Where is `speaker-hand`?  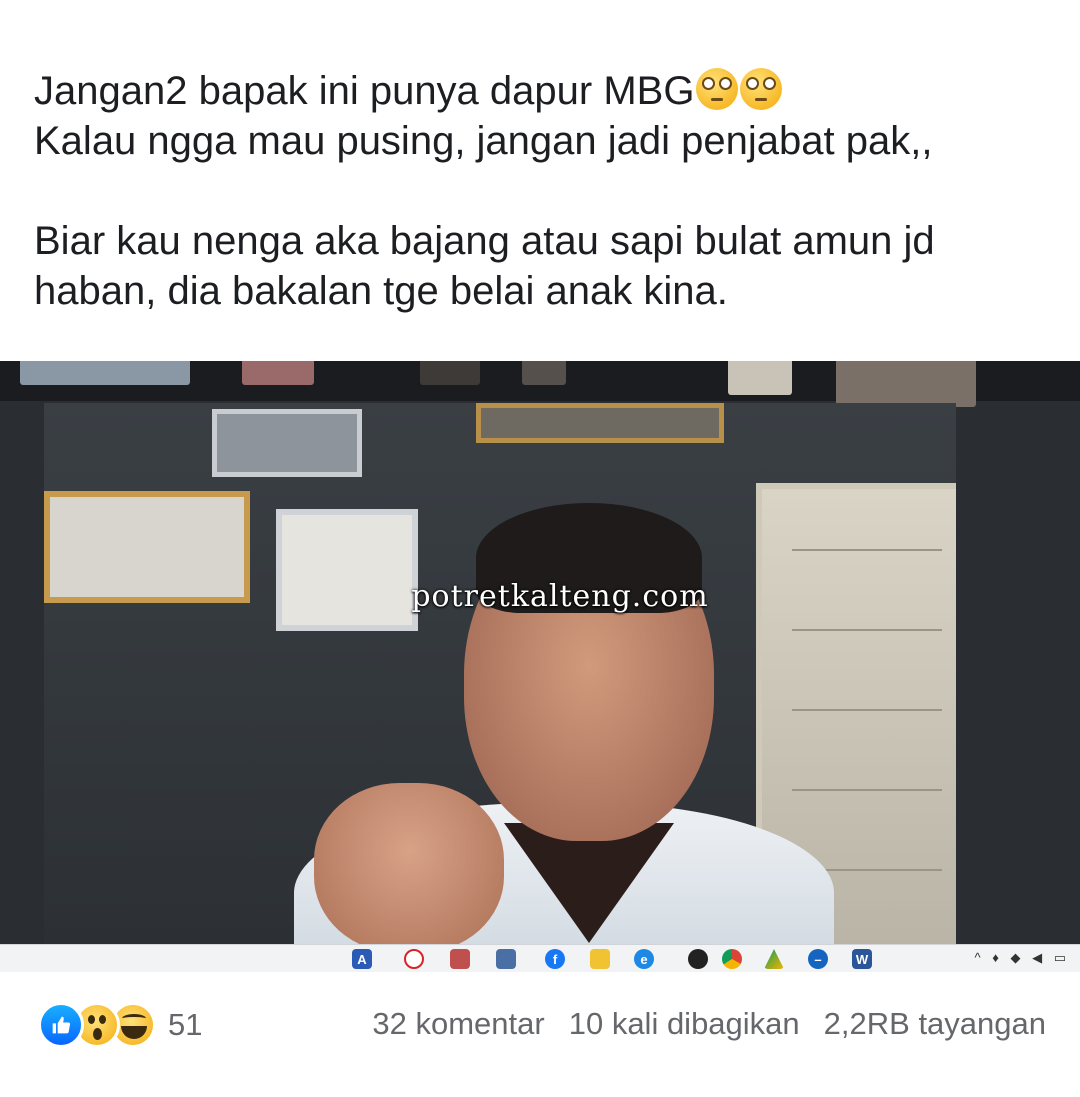
speaker-hand is located at coordinates (409, 865).